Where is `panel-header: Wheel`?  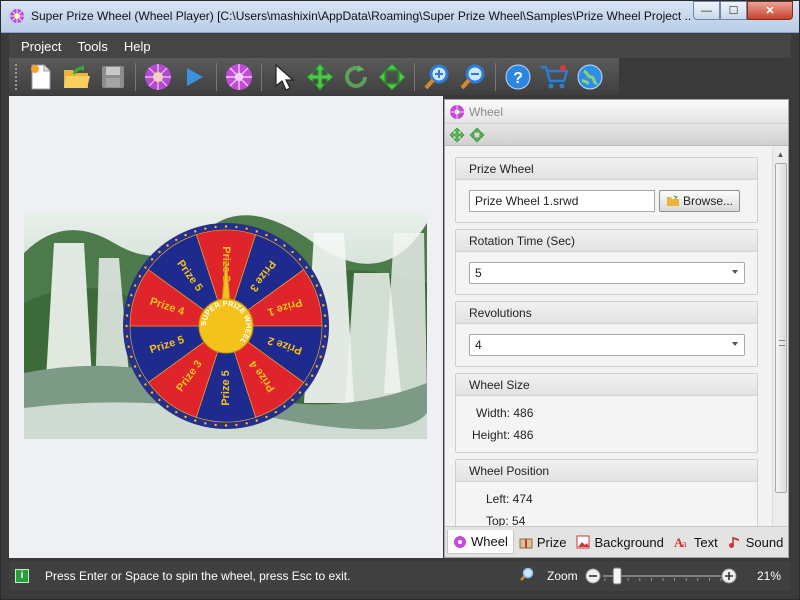
panel-header: Wheel is located at coordinates (616, 112).